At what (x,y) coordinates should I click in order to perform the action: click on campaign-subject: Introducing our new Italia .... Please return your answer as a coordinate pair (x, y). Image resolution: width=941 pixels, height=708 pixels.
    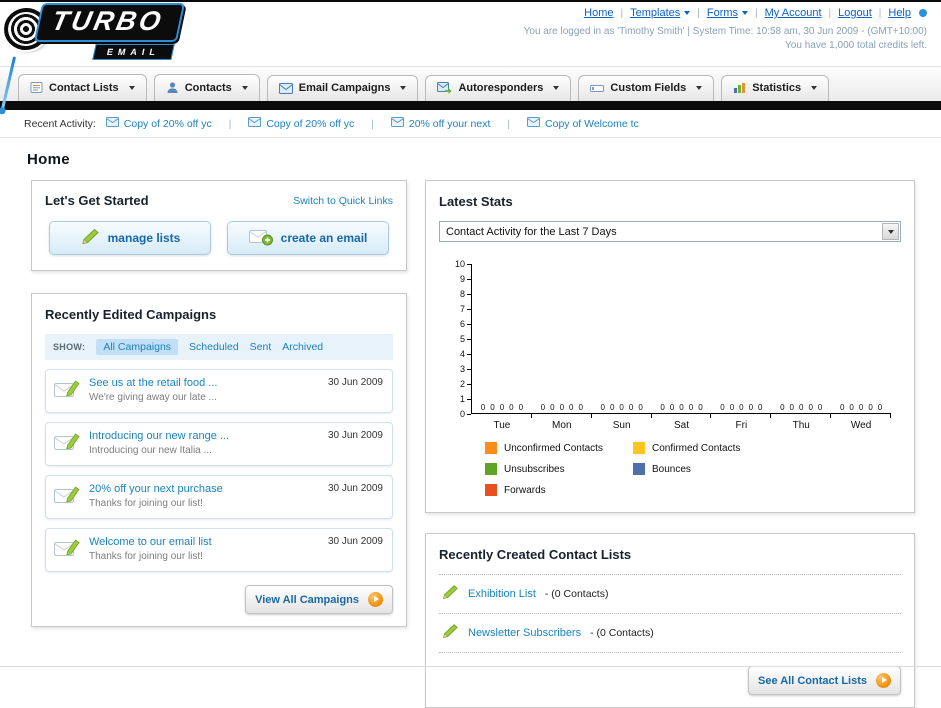
    Looking at the image, I should click on (150, 450).